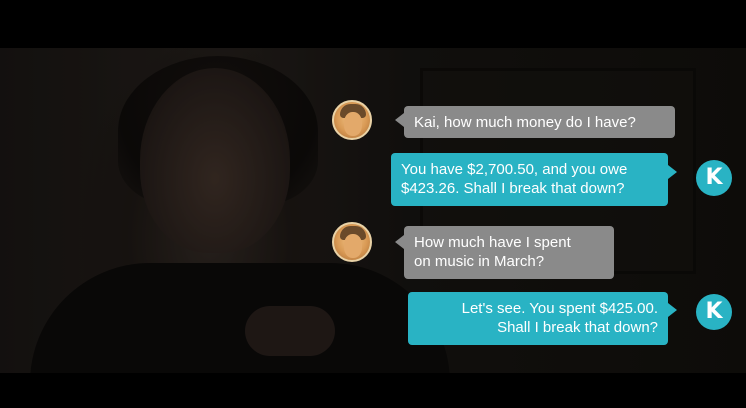 The image size is (746, 408). Describe the element at coordinates (290, 331) in the screenshot. I see `person-hand-with-phone` at that location.